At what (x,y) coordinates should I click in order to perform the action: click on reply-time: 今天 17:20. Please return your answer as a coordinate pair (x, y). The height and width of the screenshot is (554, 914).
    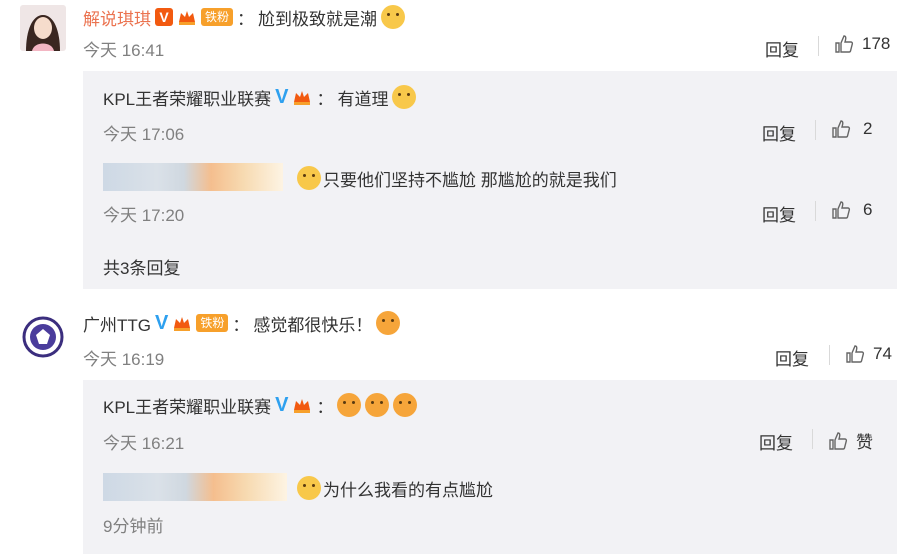
    Looking at the image, I should click on (144, 215).